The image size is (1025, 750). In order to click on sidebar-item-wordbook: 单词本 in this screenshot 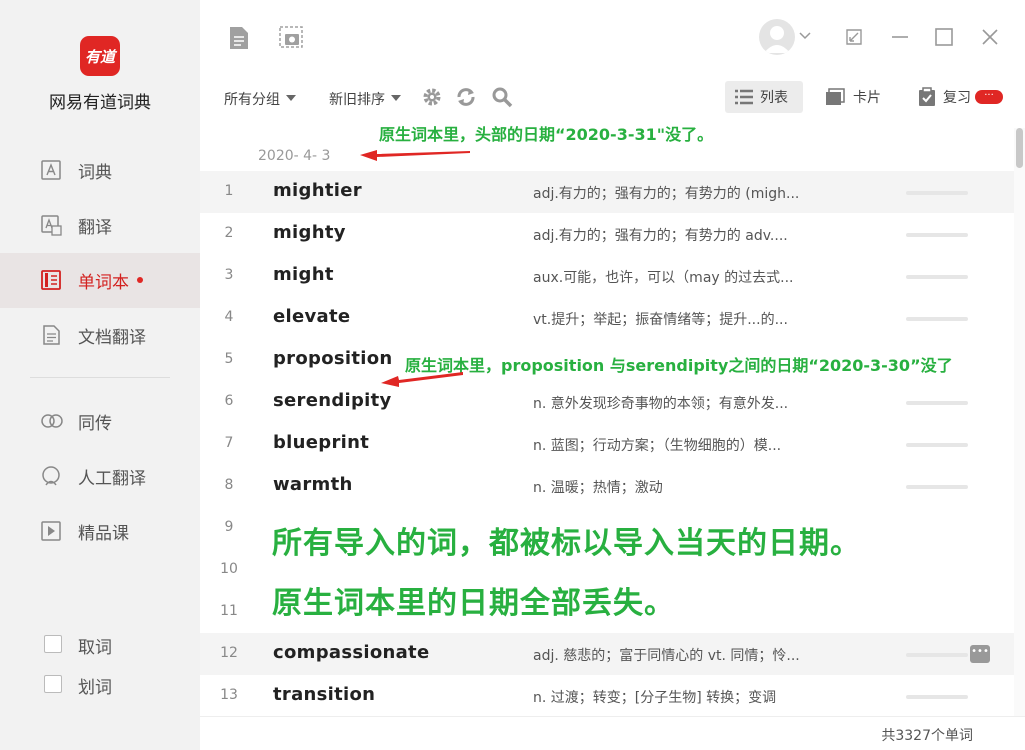, I will do `click(100, 280)`.